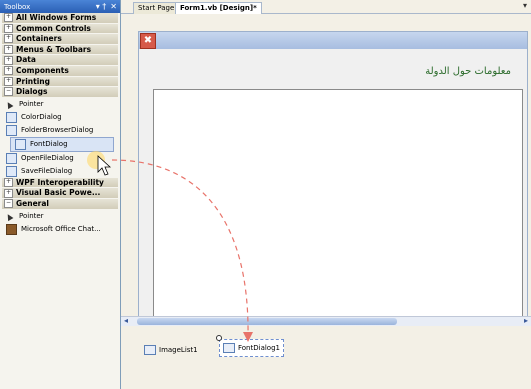 The width and height of the screenshot is (531, 389). Describe the element at coordinates (101, 6) in the screenshot. I see `pin-icon: ▾ †` at that location.